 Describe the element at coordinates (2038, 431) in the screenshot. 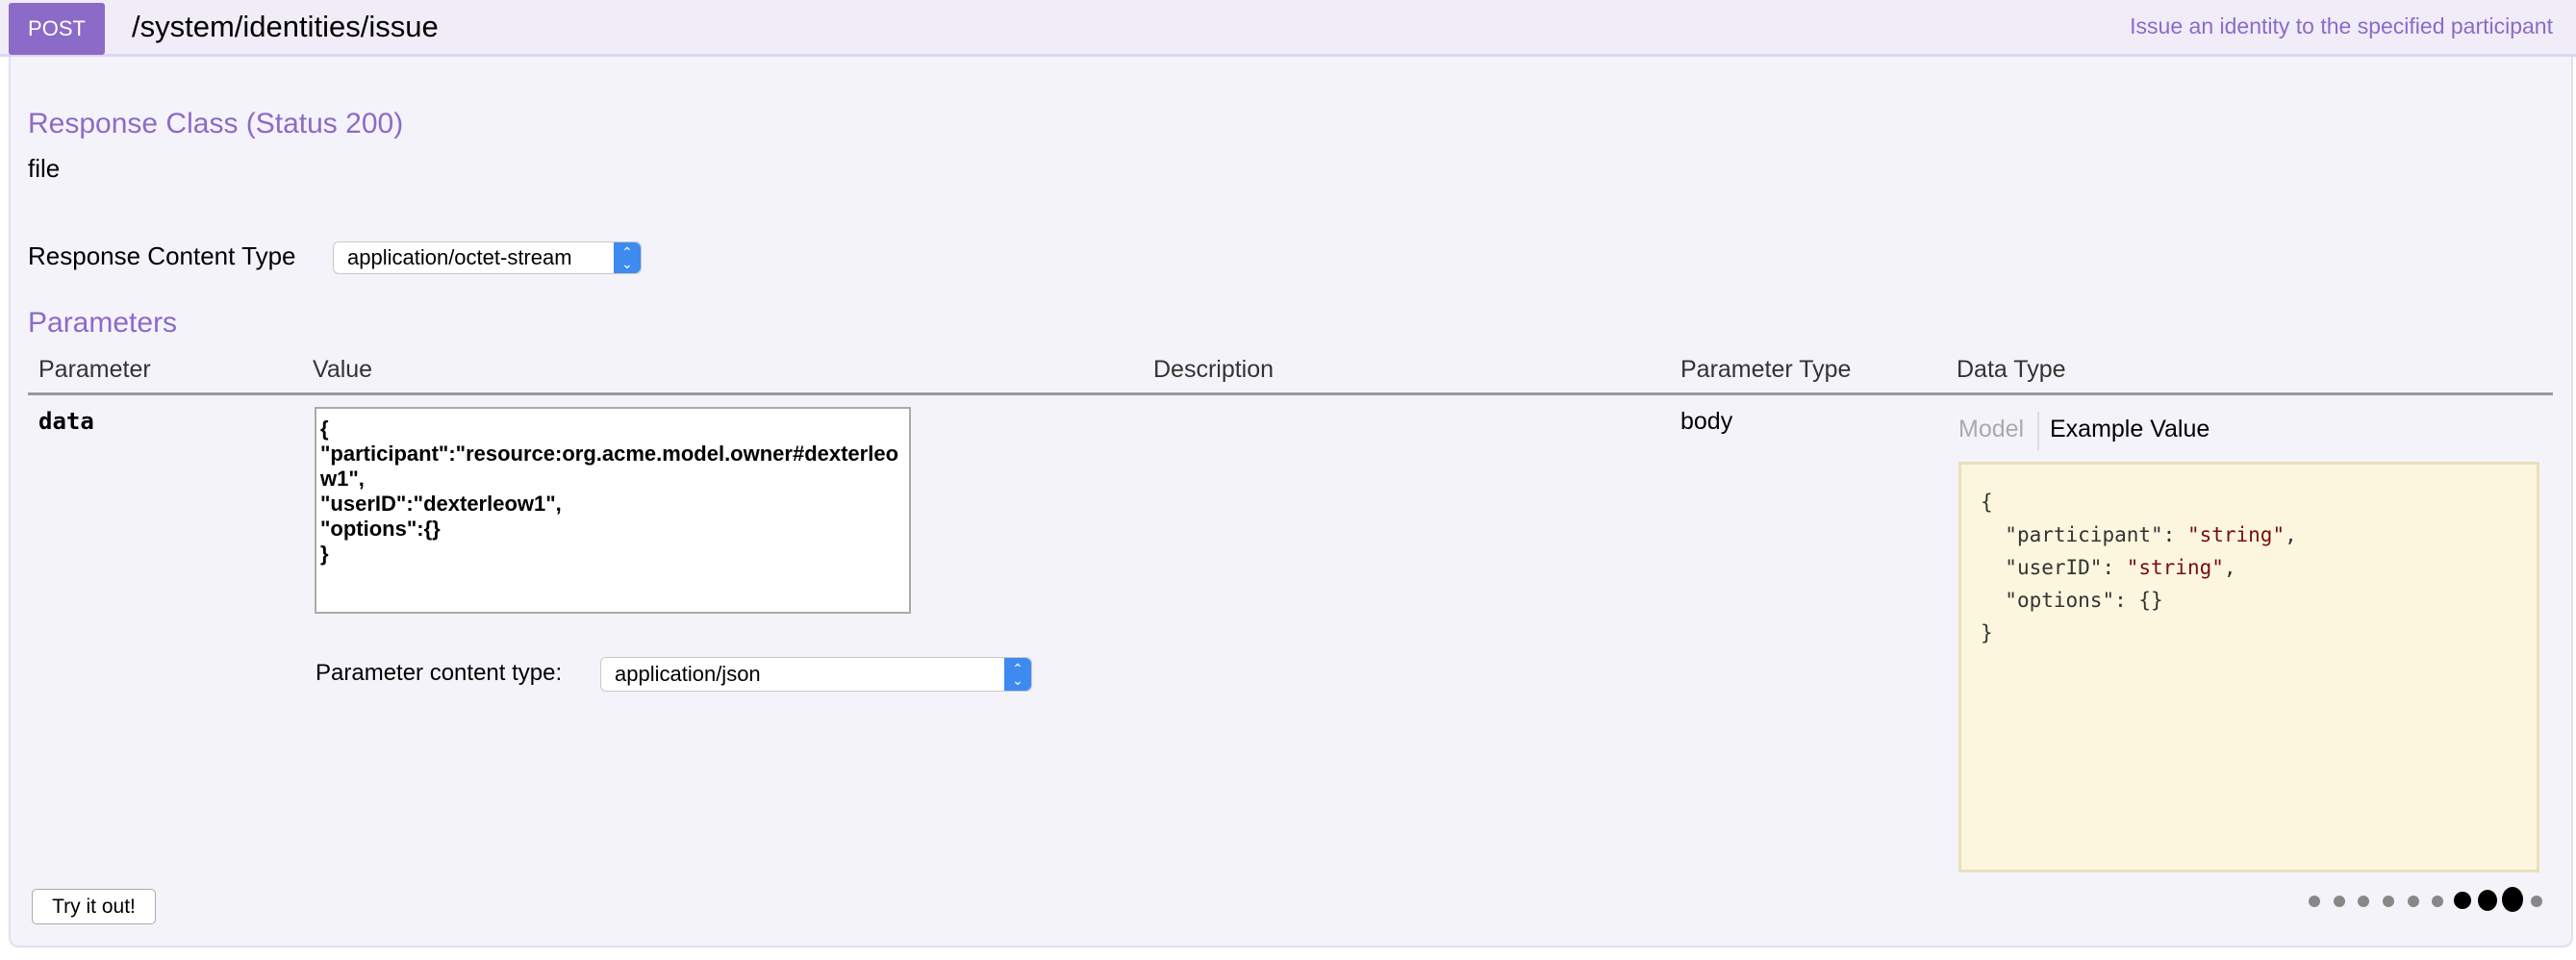

I see `tab-divider` at that location.